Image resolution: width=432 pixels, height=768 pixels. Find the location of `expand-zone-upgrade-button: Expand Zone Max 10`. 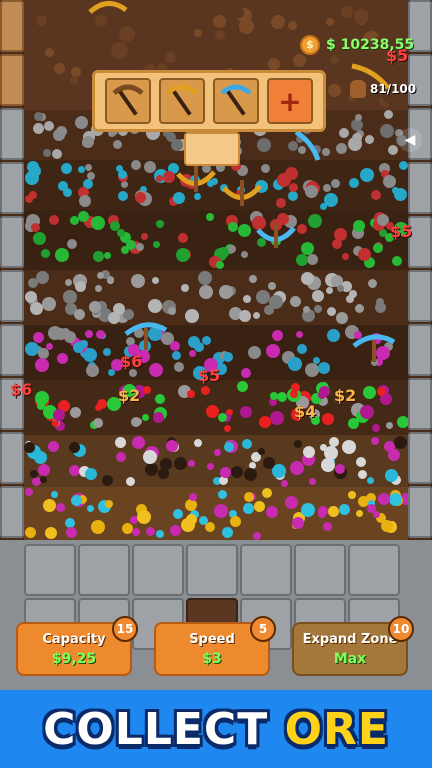

expand-zone-upgrade-button: Expand Zone Max 10 is located at coordinates (353, 646).